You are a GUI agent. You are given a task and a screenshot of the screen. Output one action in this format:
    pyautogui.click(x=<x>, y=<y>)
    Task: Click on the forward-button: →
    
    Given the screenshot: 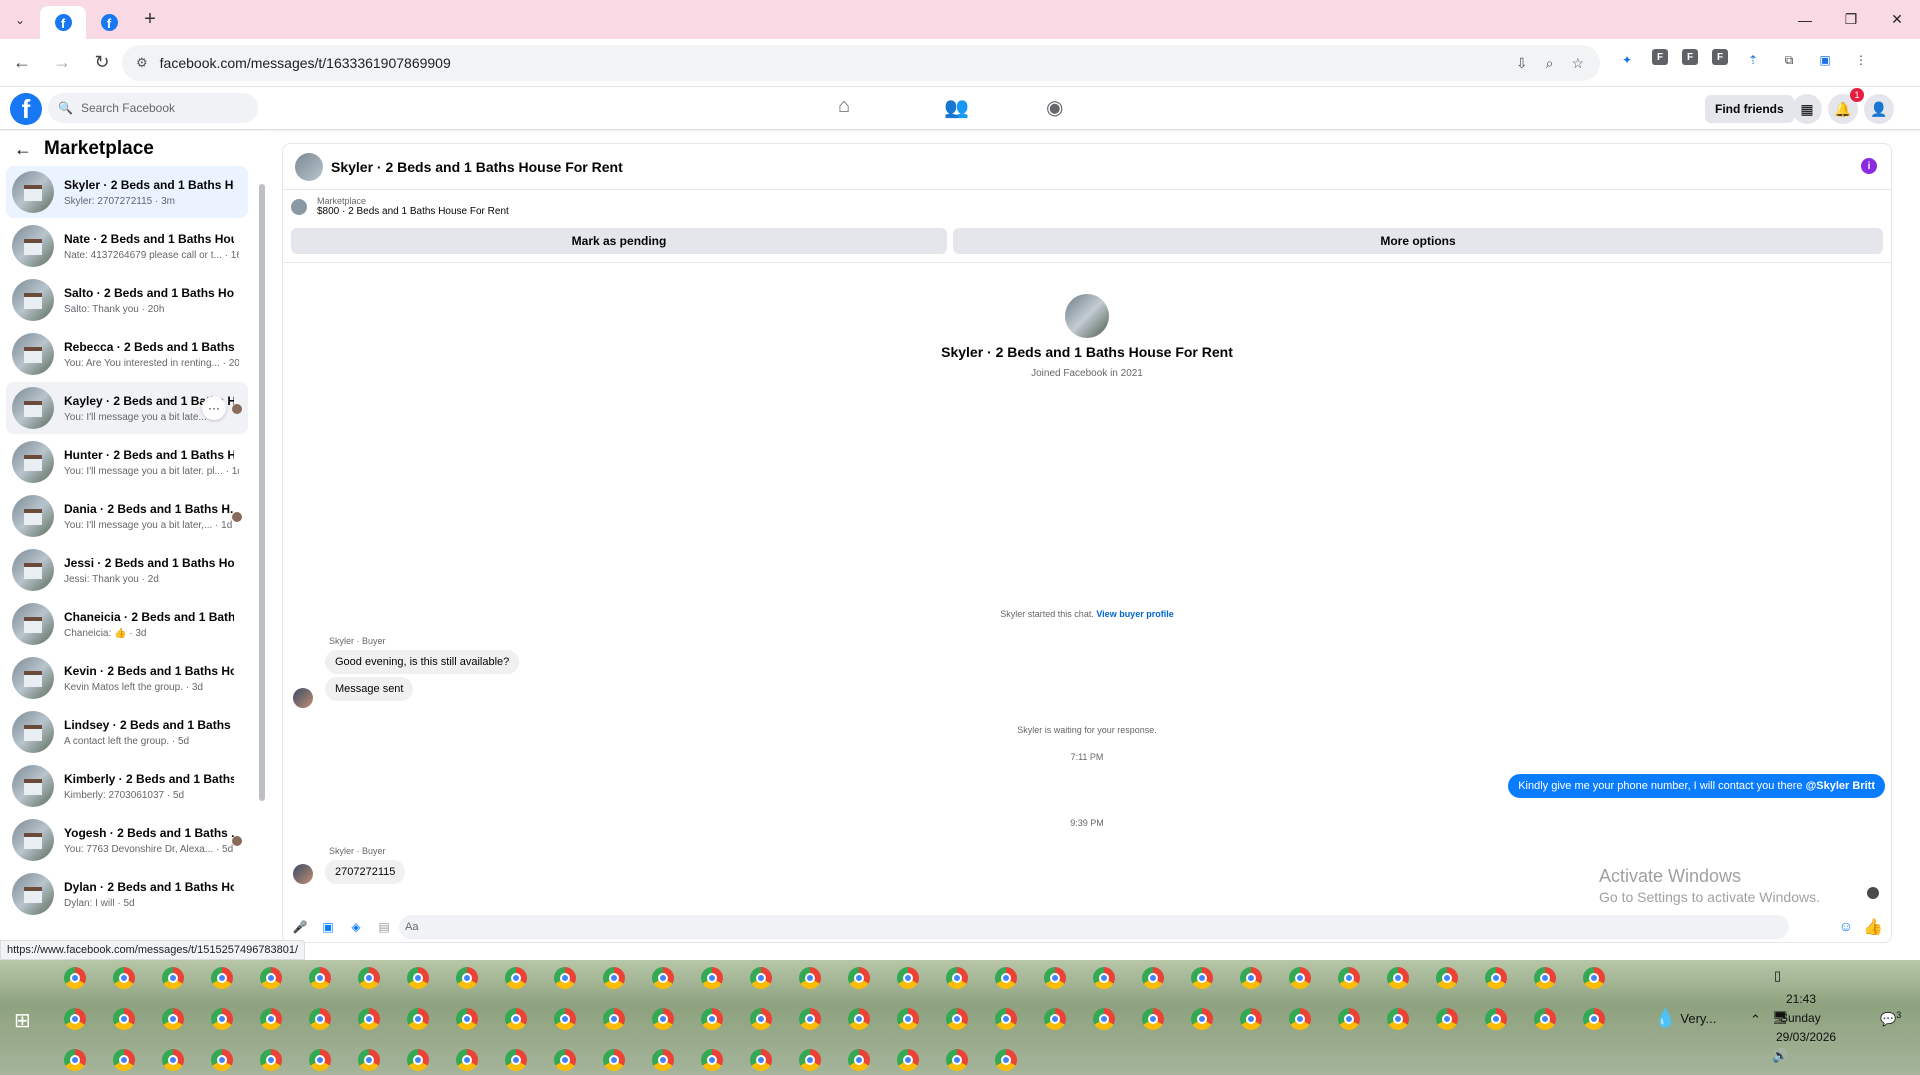 What is the action you would take?
    pyautogui.click(x=62, y=63)
    